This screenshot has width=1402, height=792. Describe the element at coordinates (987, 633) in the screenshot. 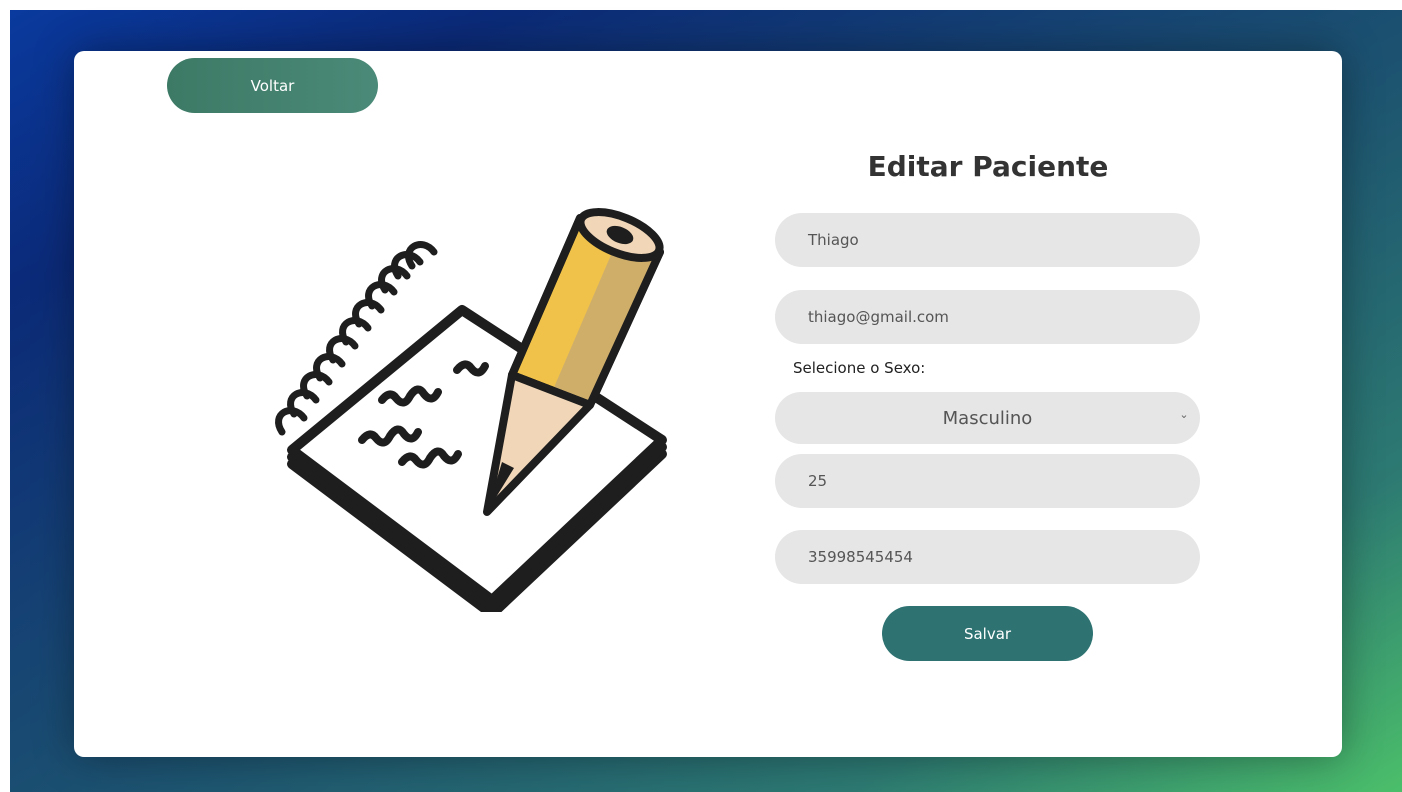

I see `save-button: Salvar` at that location.